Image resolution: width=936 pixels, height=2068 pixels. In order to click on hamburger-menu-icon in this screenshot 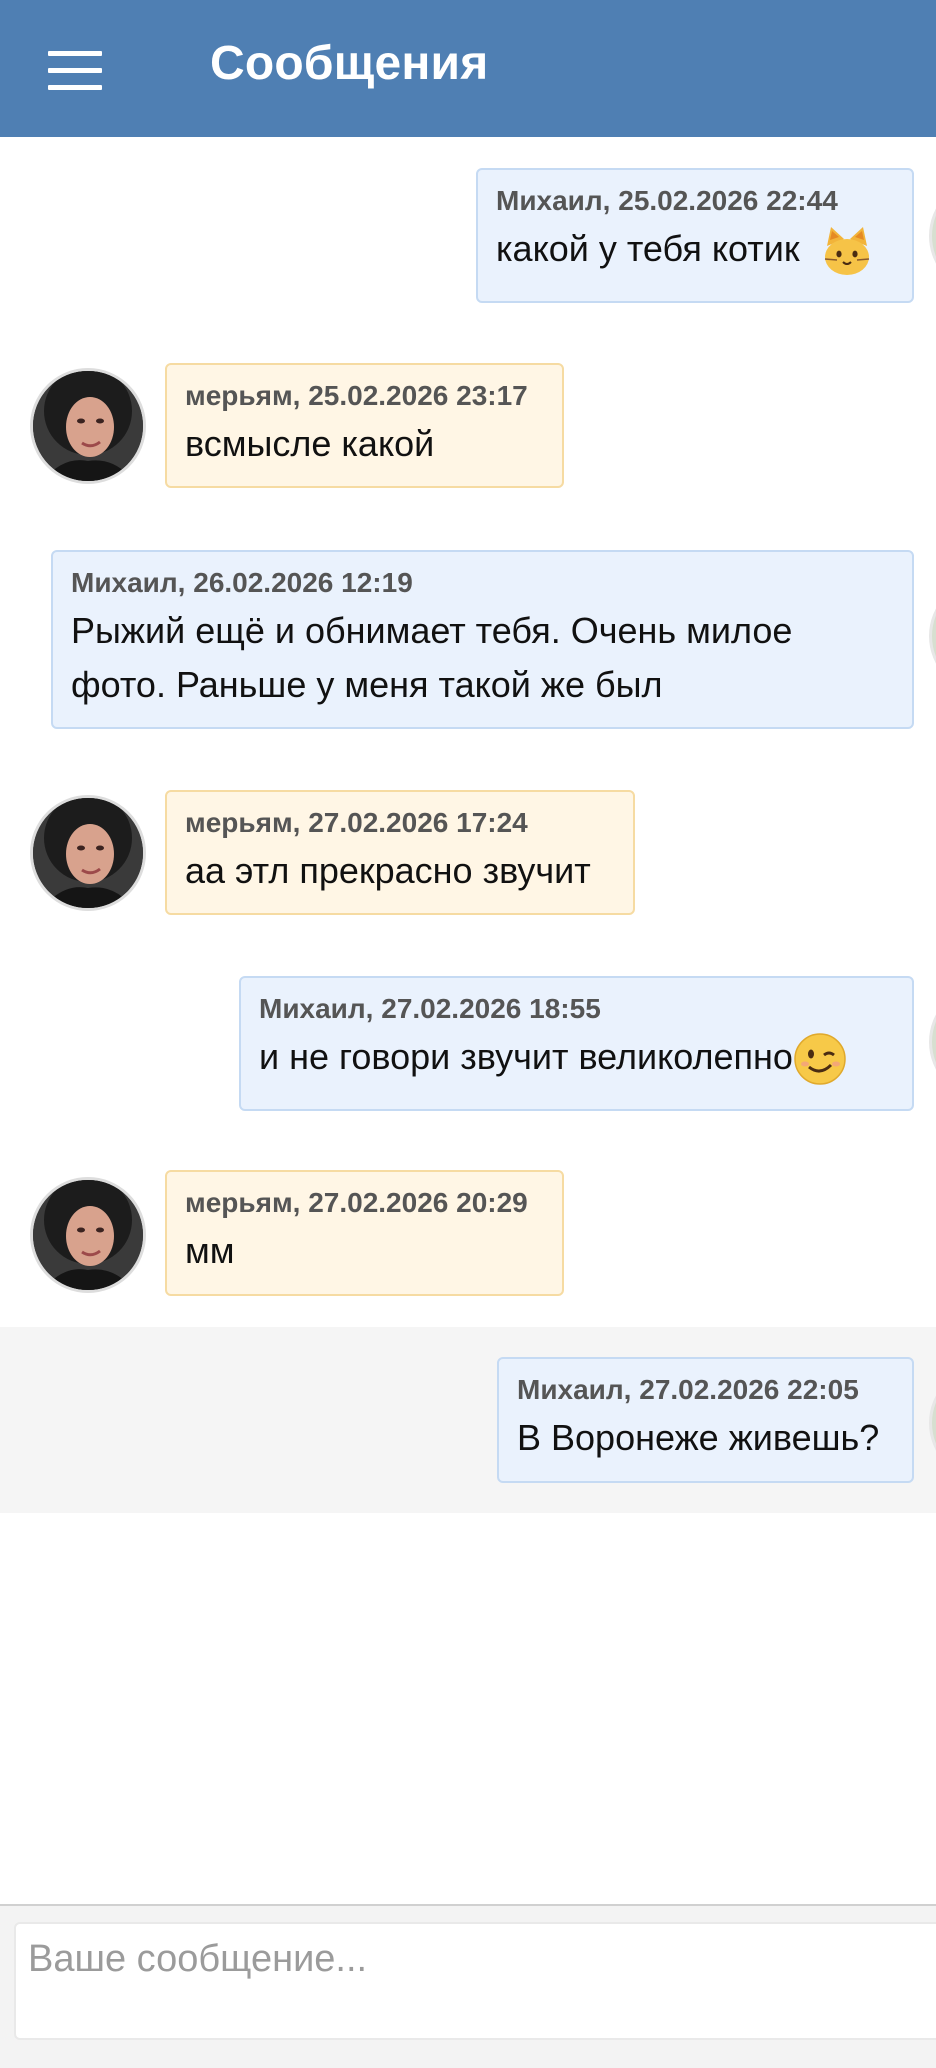, I will do `click(75, 71)`.